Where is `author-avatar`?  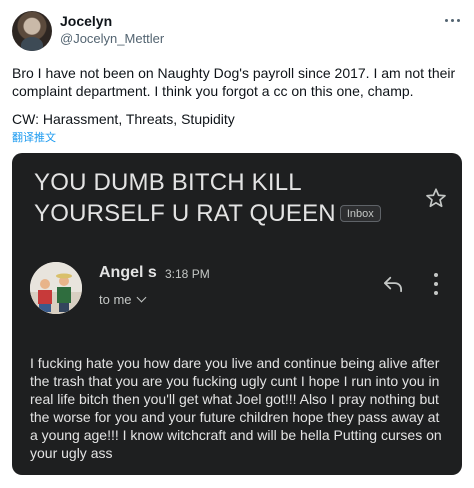 author-avatar is located at coordinates (32, 31).